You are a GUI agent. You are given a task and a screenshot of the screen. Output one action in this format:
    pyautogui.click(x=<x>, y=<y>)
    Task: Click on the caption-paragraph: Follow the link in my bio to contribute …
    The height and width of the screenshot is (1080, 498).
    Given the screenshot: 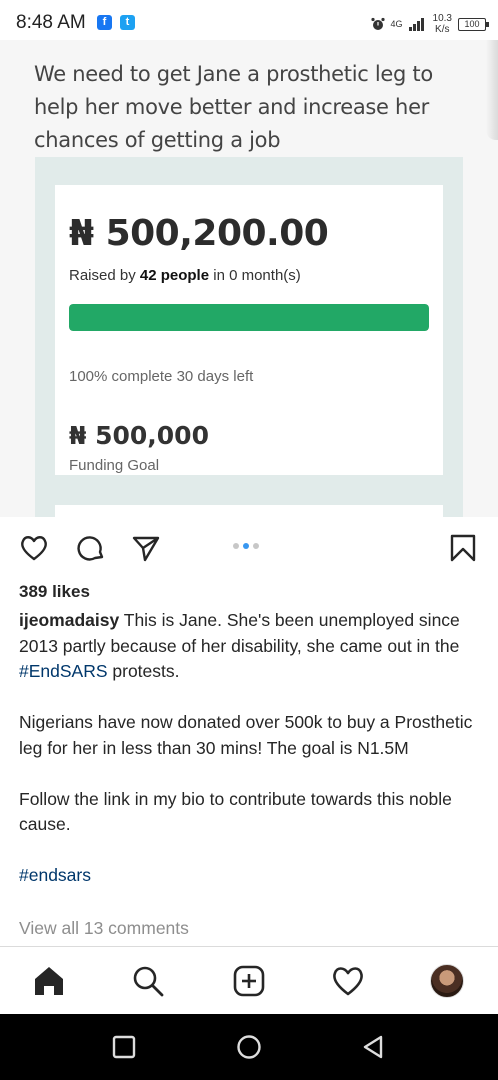 What is the action you would take?
    pyautogui.click(x=235, y=811)
    